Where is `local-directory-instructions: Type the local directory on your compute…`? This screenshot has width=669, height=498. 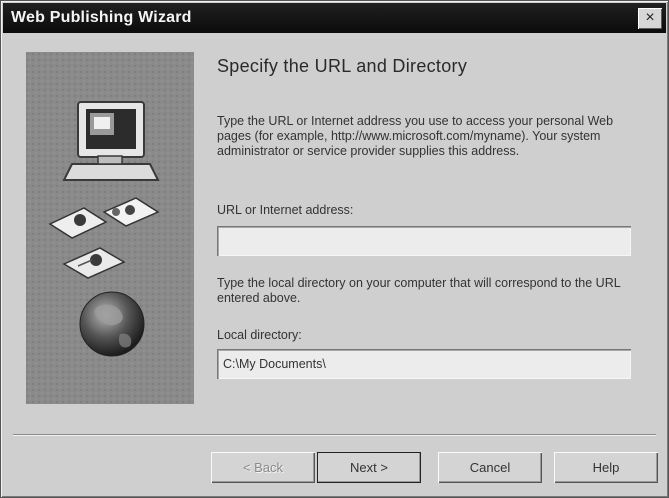
local-directory-instructions: Type the local directory on your compute… is located at coordinates (419, 290).